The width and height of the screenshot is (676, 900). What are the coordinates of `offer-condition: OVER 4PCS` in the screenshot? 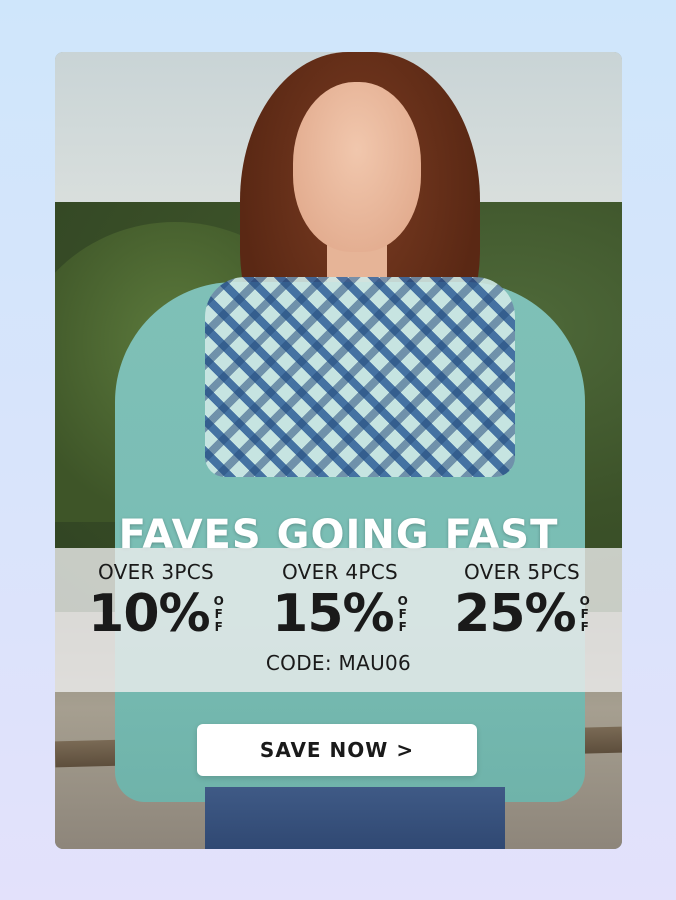 It's located at (340, 572).